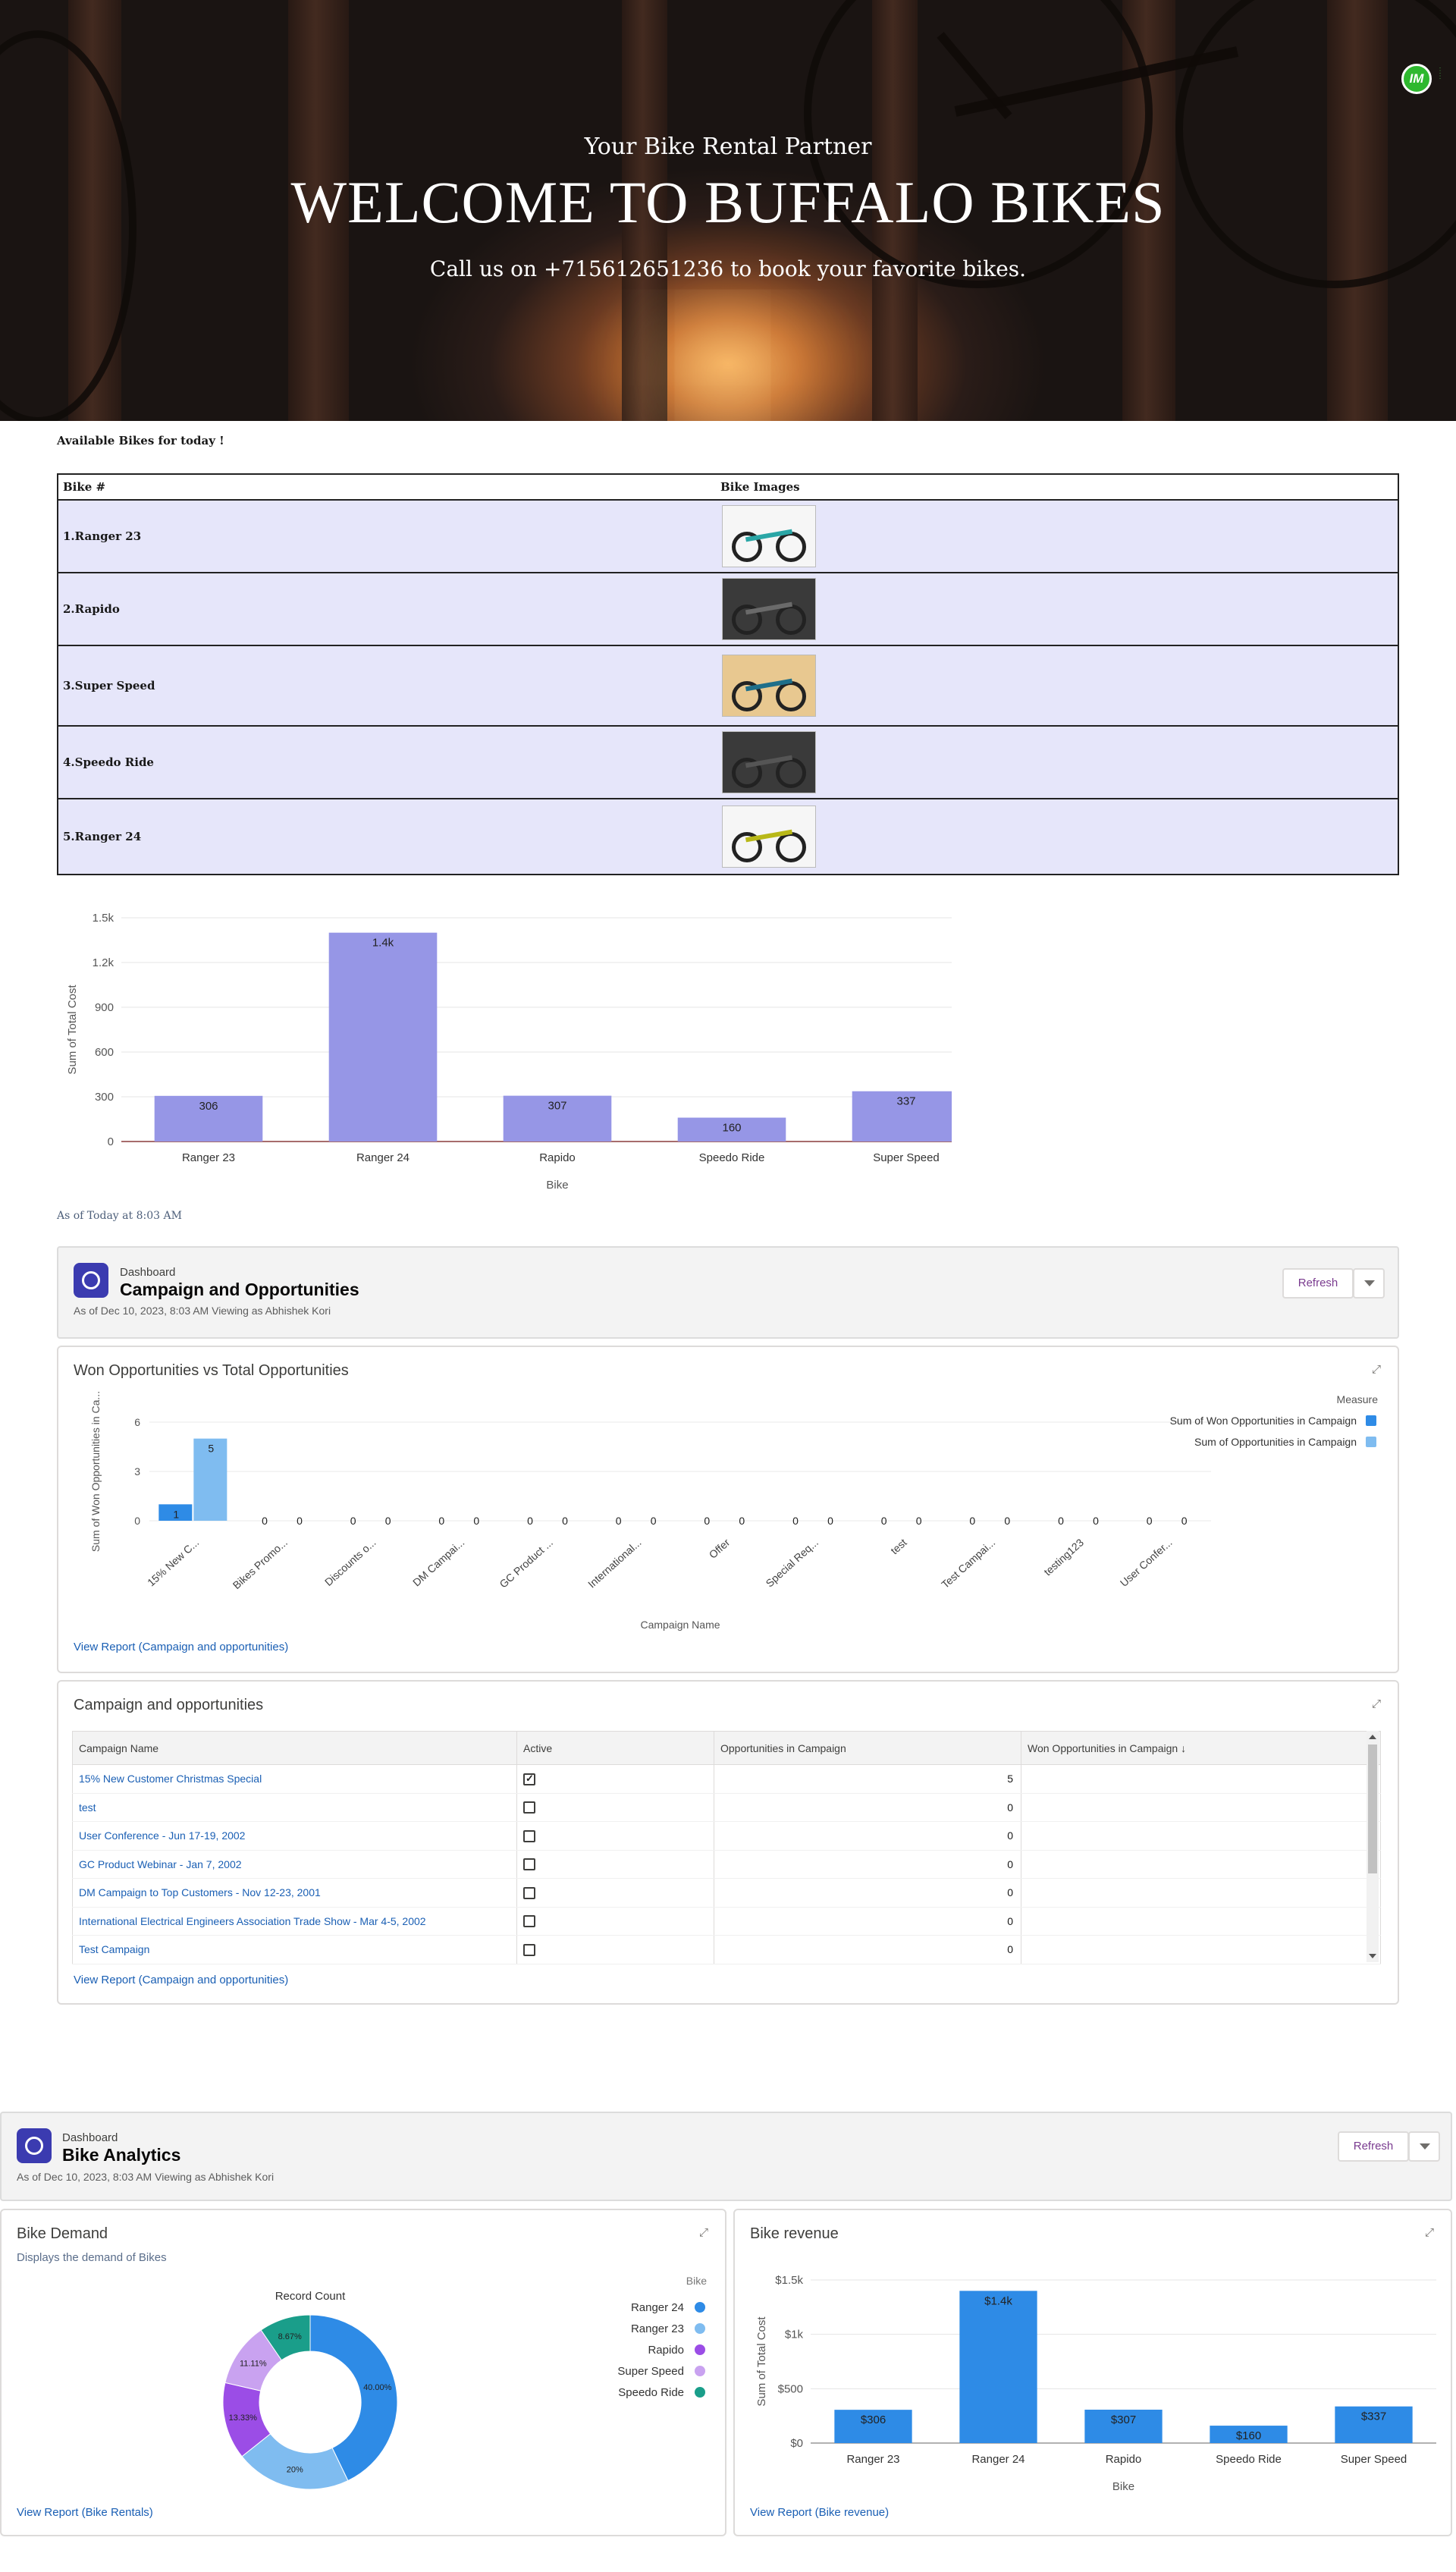  I want to click on extension-badge: IM, so click(1416, 79).